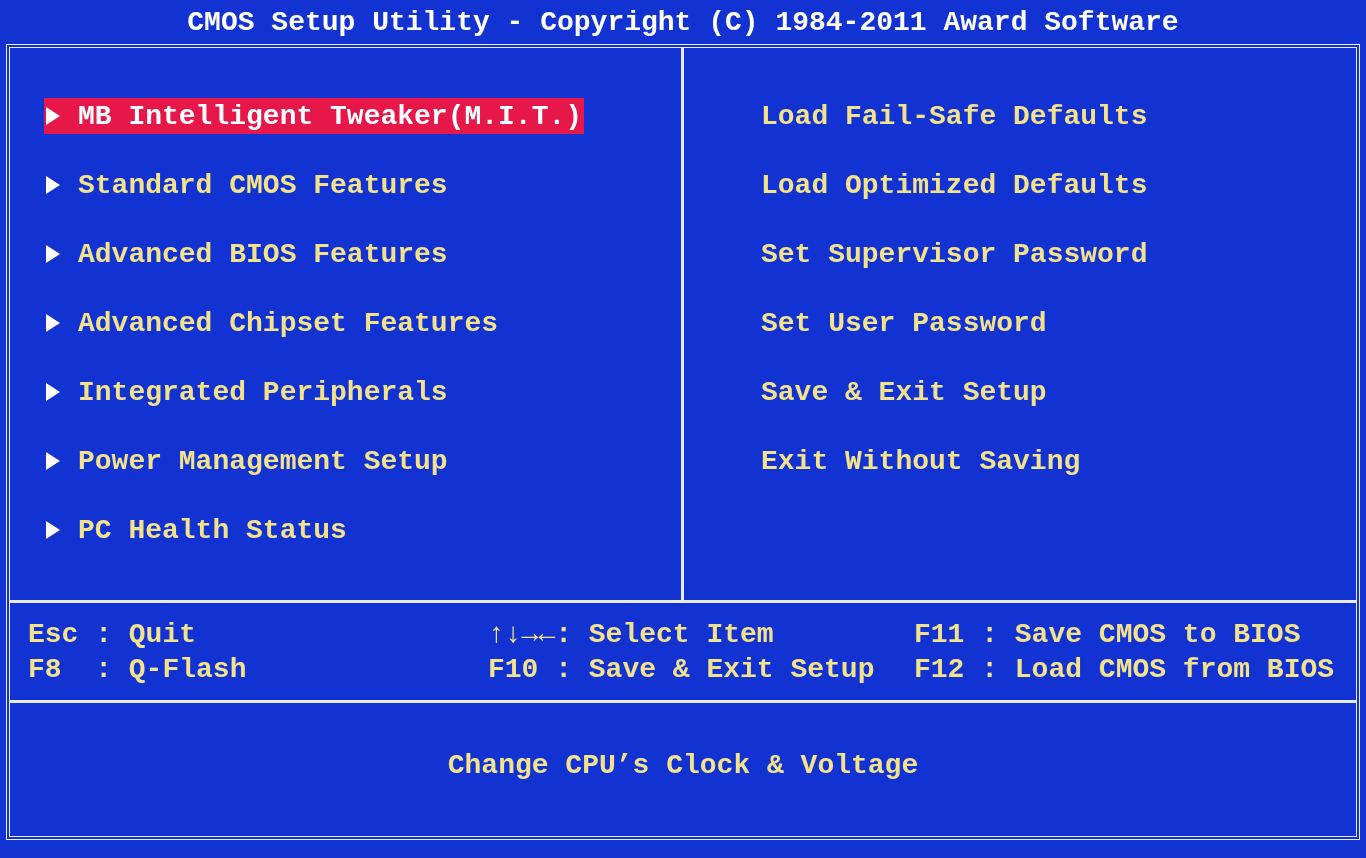 This screenshot has width=1366, height=858. Describe the element at coordinates (247, 185) in the screenshot. I see `menu-item: Standard CMOS Features` at that location.